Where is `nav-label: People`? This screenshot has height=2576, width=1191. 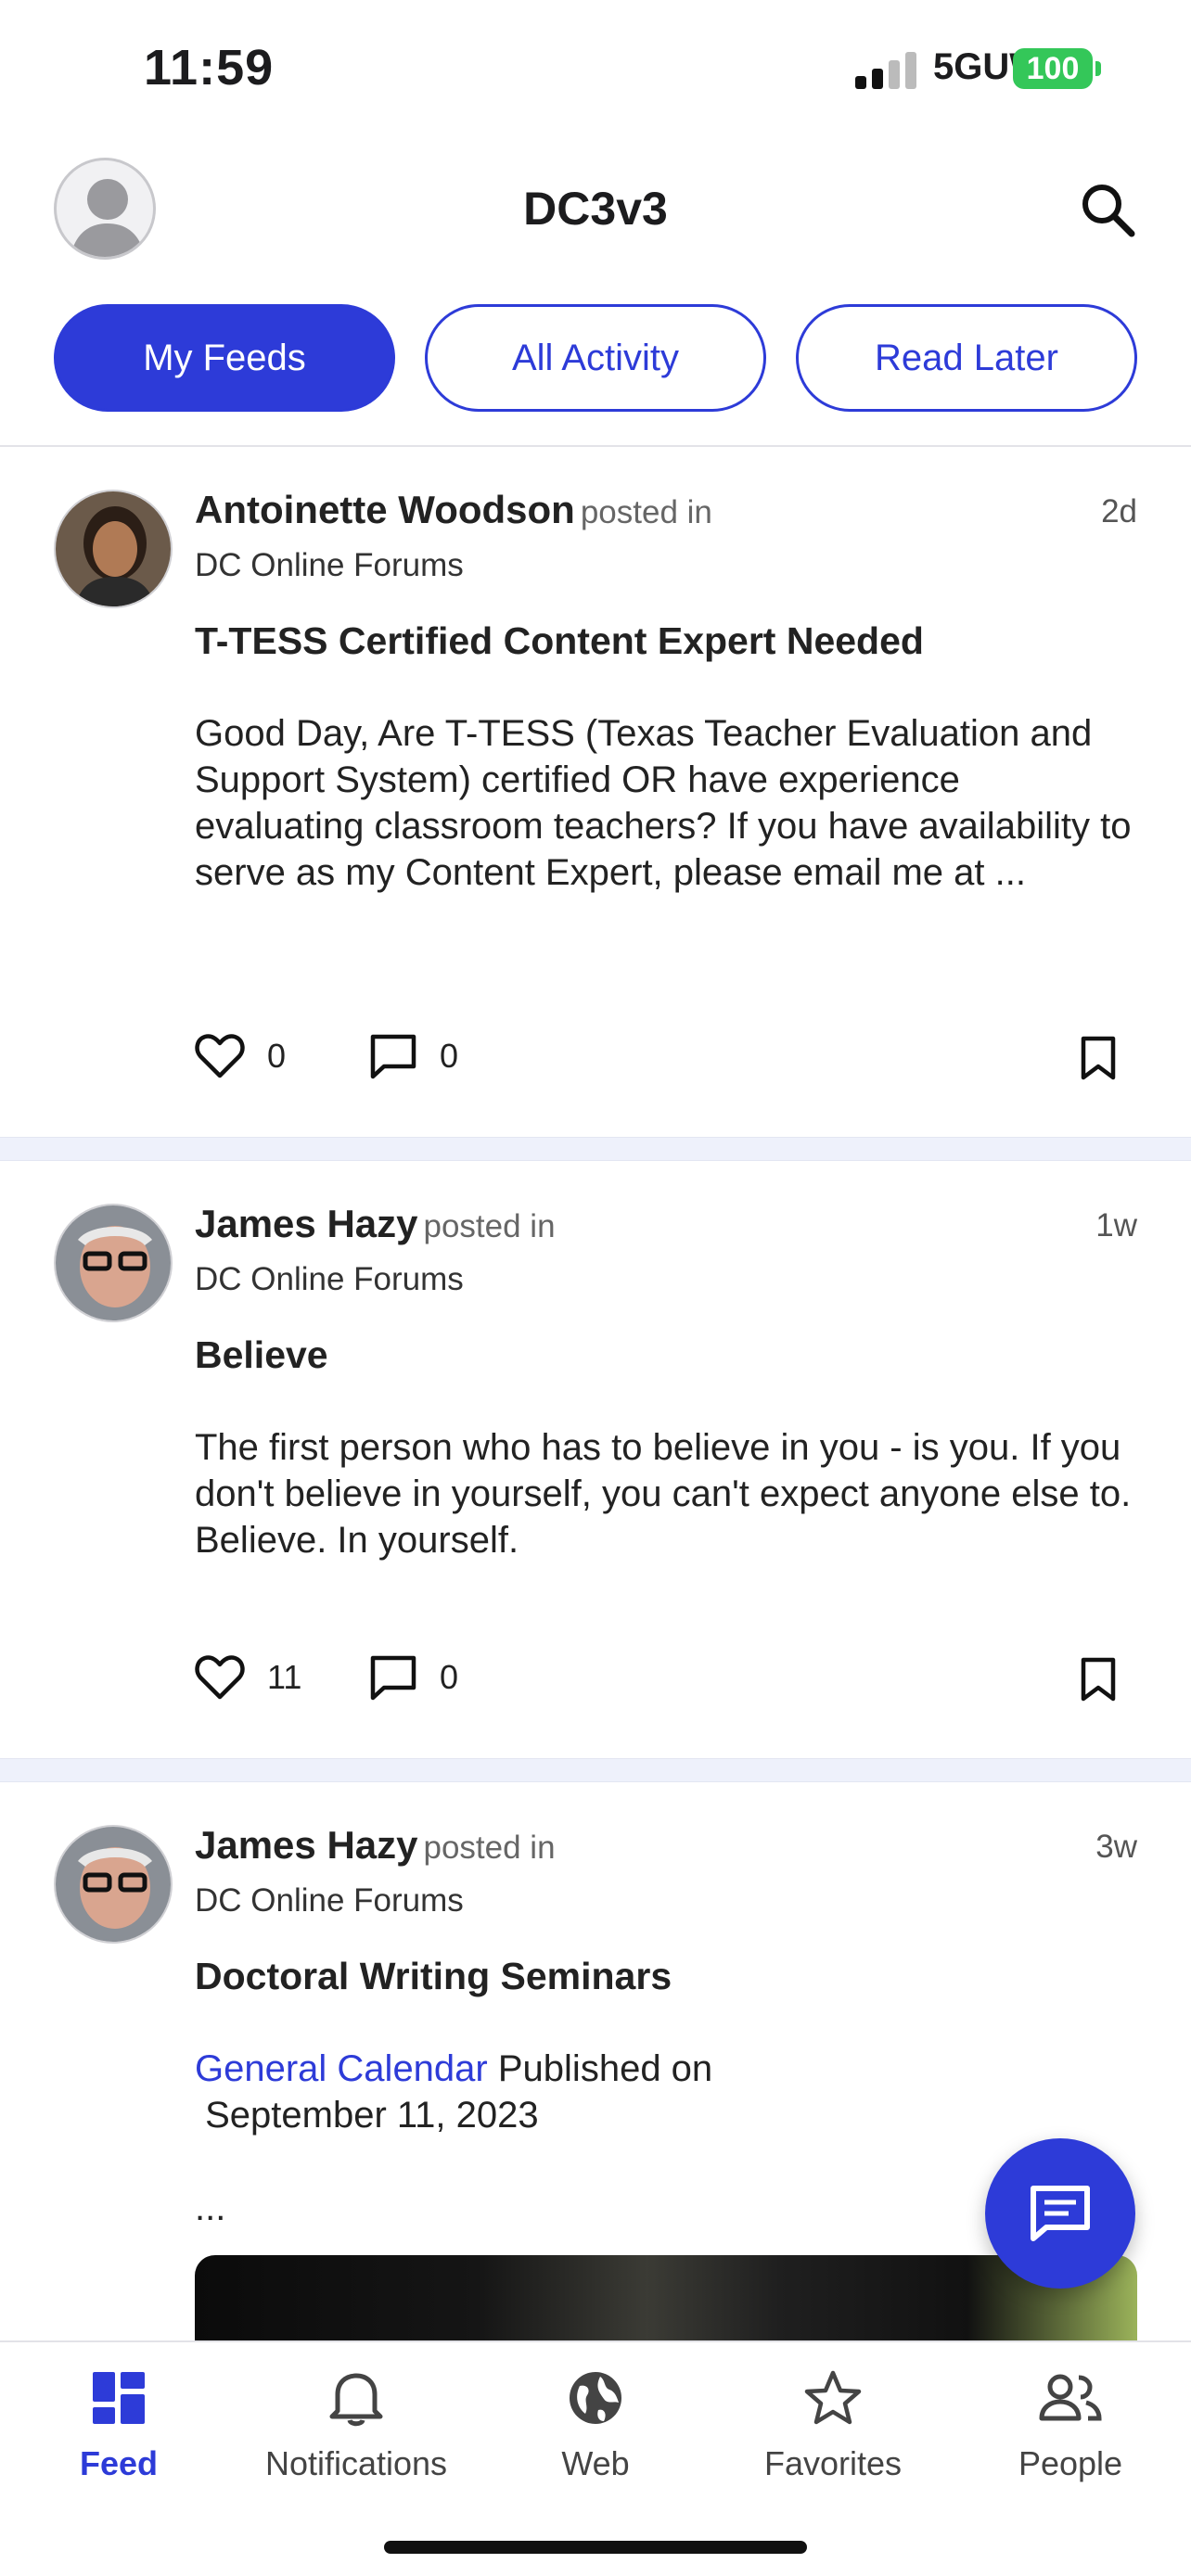
nav-label: People is located at coordinates (1070, 2463).